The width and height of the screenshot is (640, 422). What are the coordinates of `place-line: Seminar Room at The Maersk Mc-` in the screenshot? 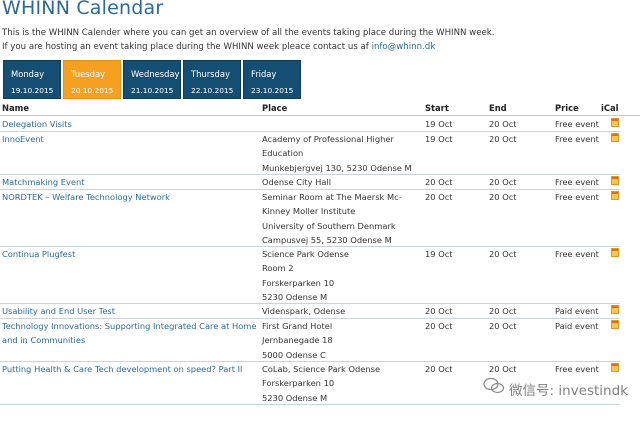 It's located at (332, 197).